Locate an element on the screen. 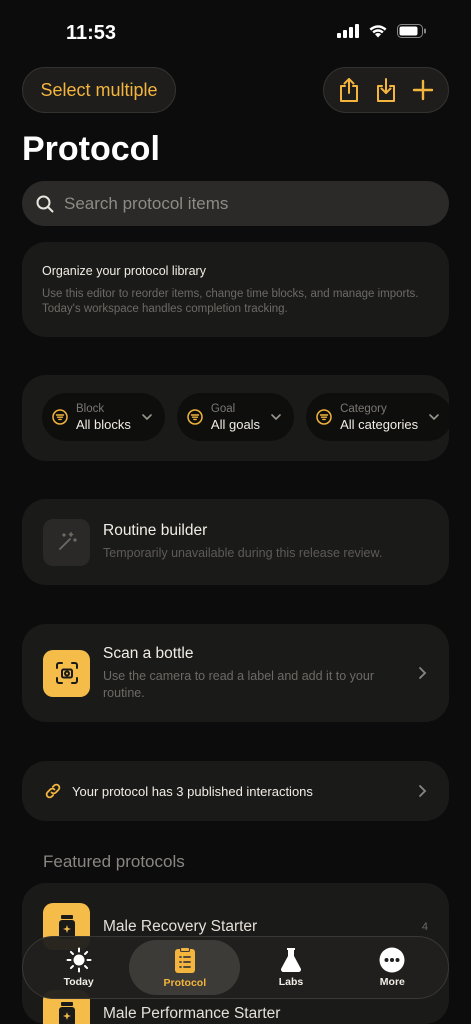  select-multiple-button: Select multiple is located at coordinates (99, 90).